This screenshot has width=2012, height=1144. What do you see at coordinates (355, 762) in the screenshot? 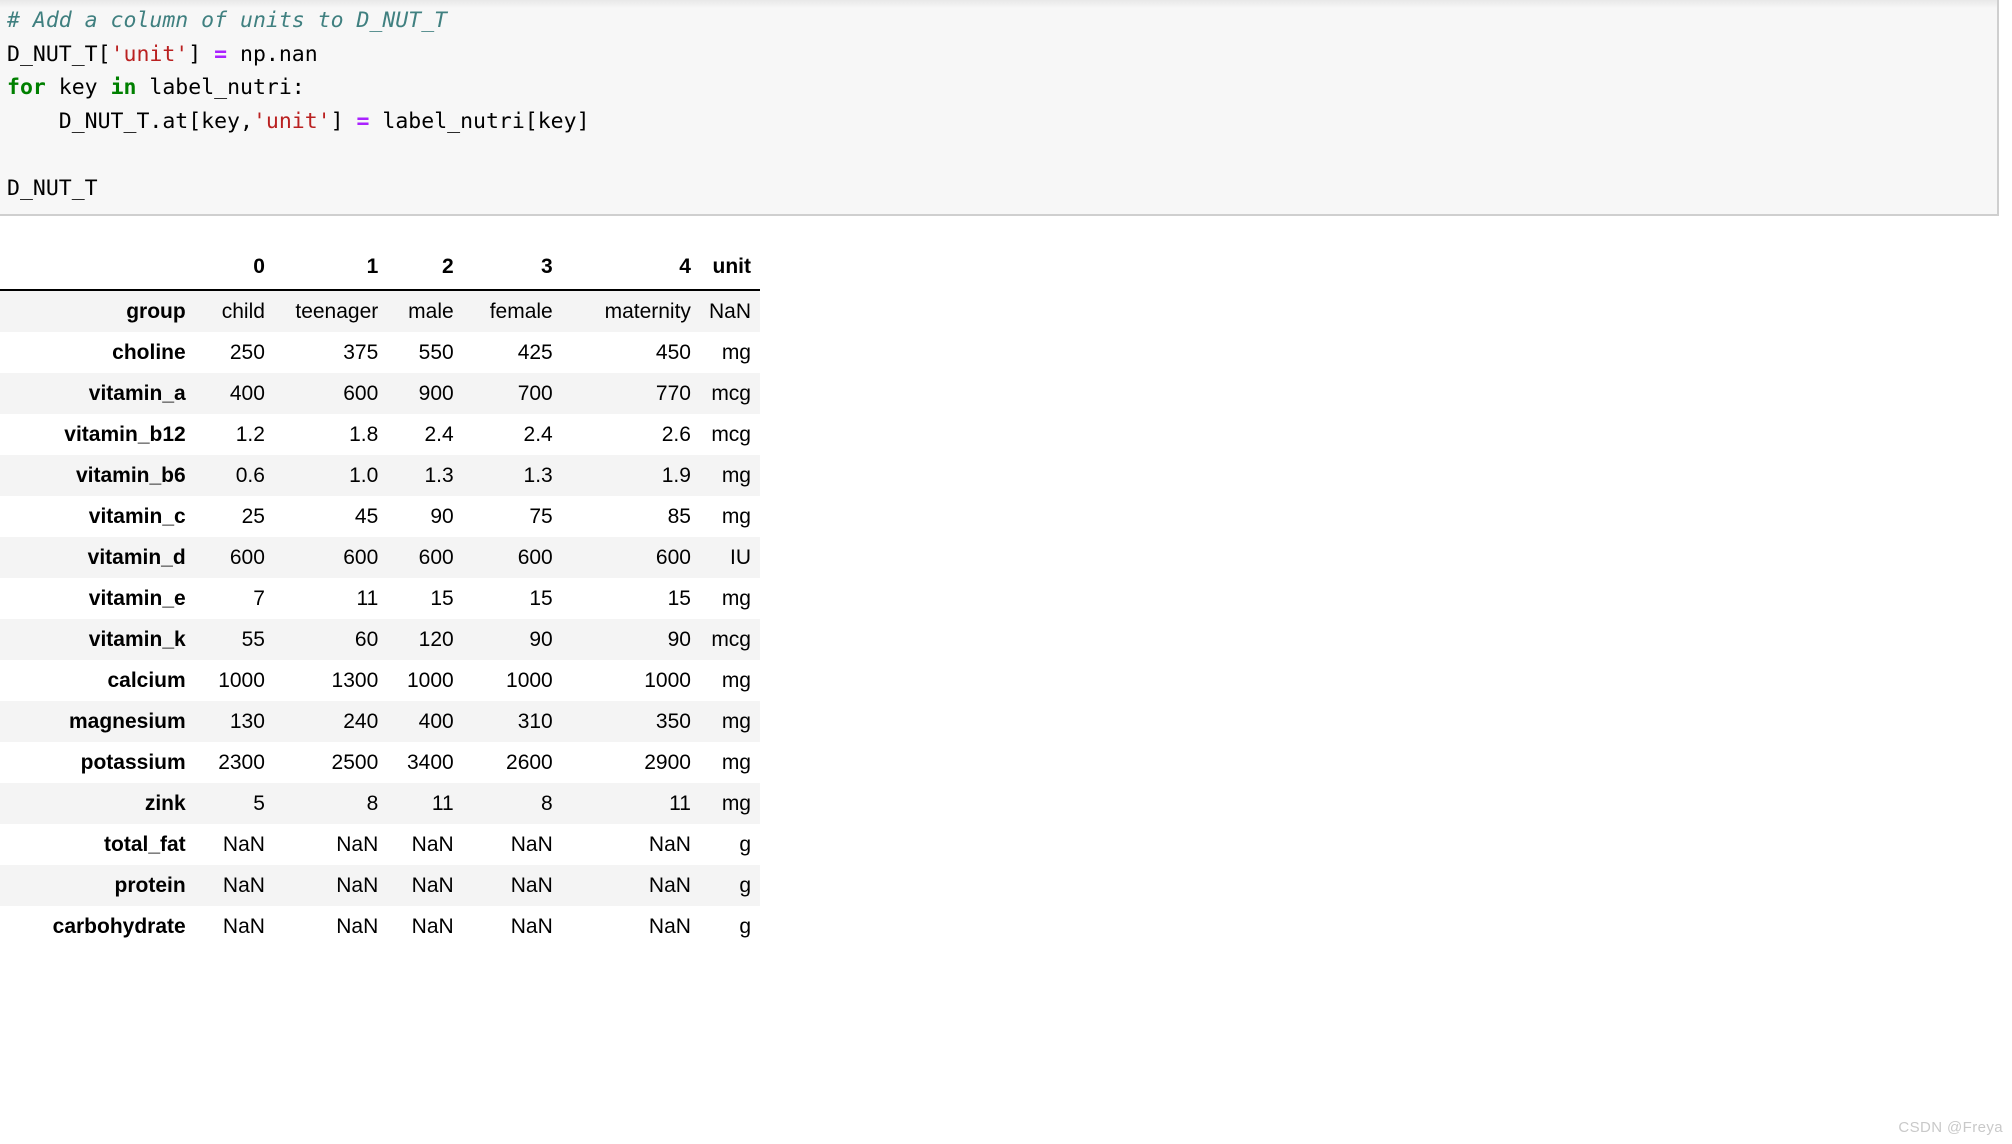
I see `table-cell: 2500` at bounding box center [355, 762].